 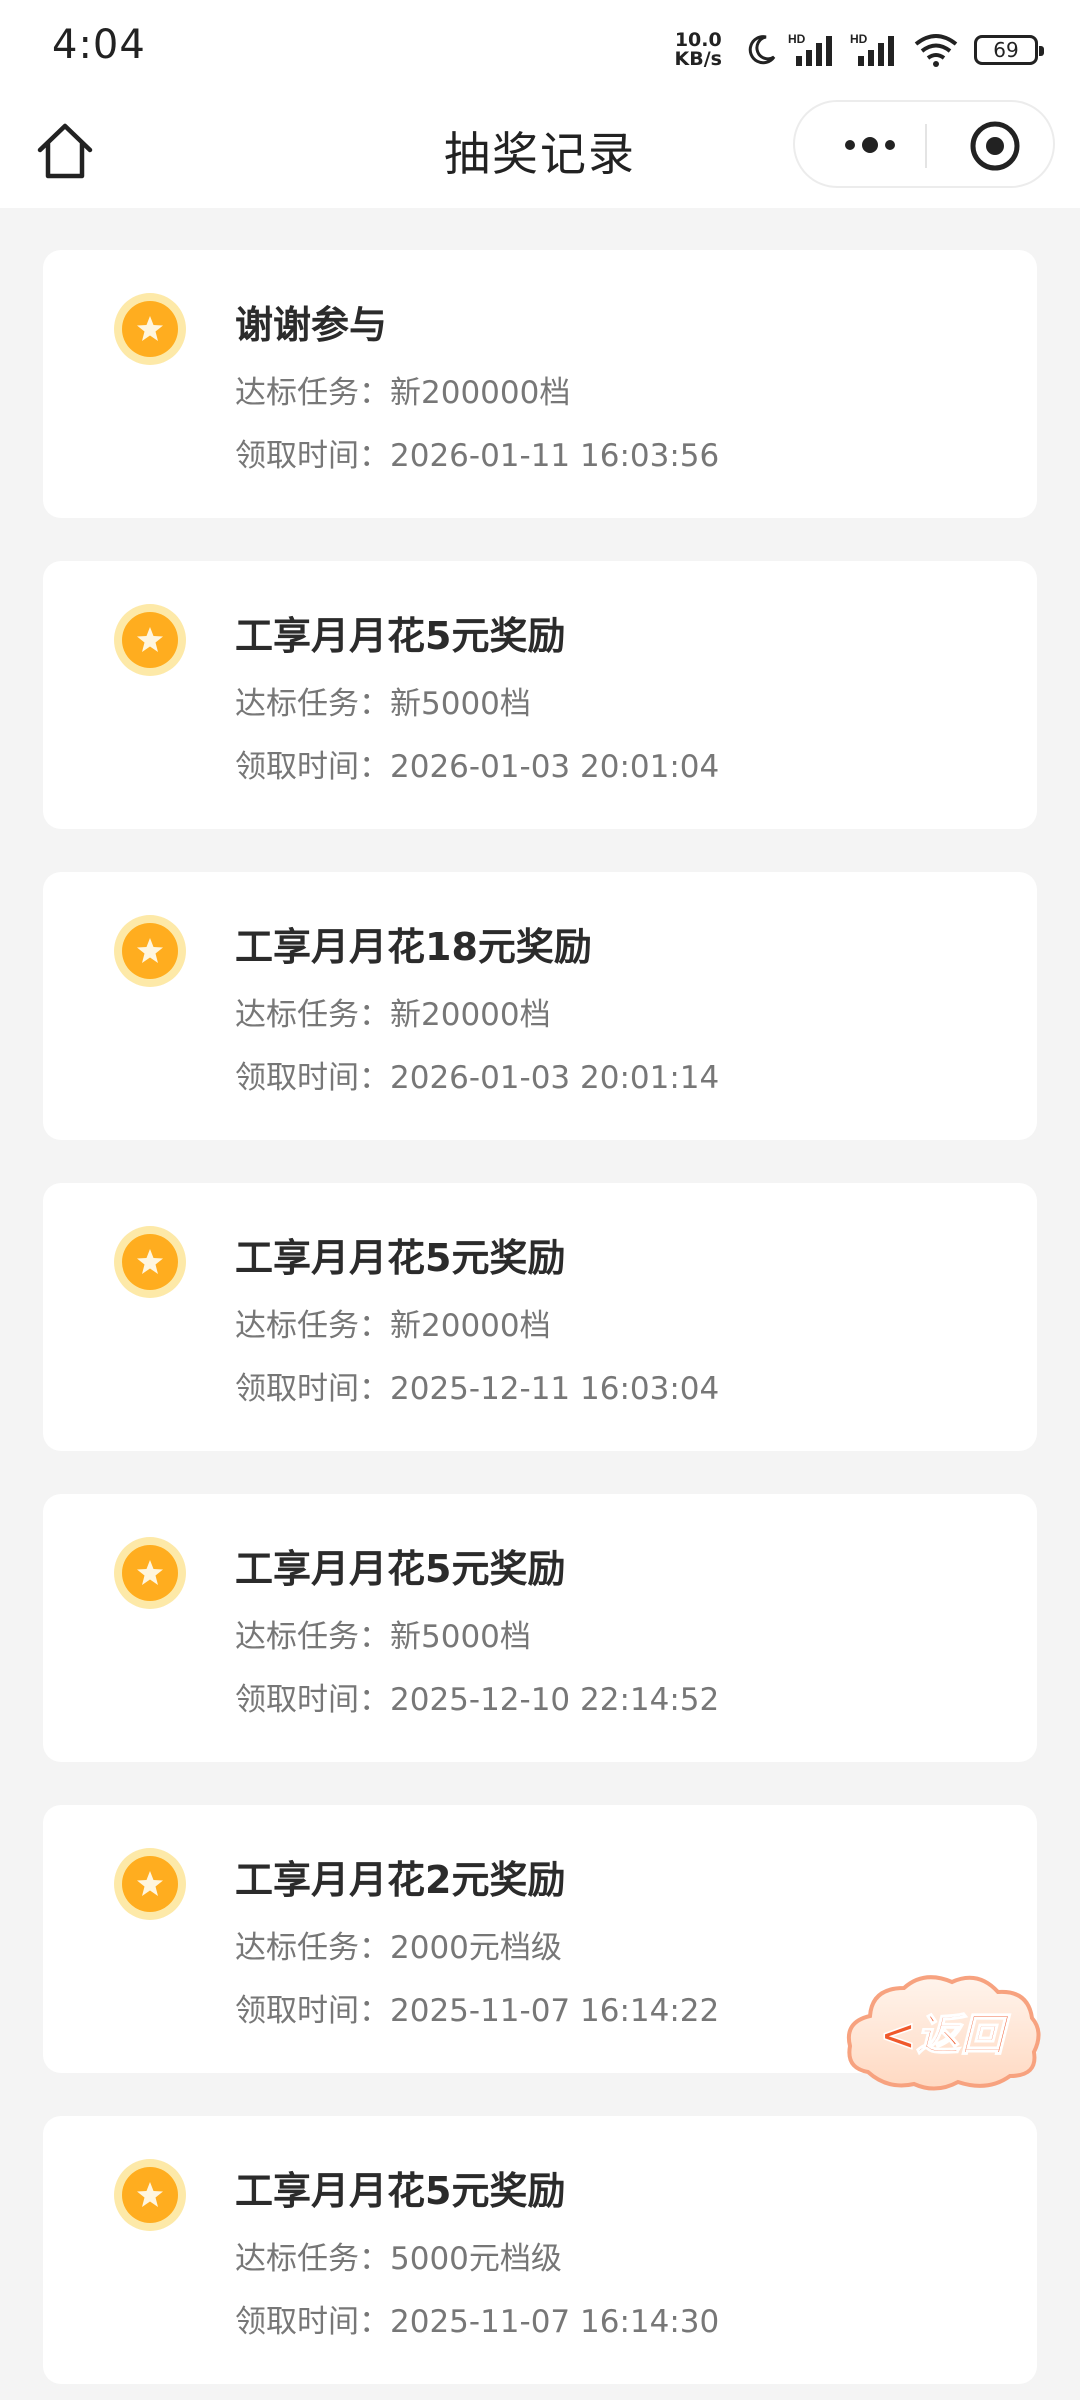 I want to click on status-icons: 10.0 KB/s HD HD 69, so click(x=859, y=50).